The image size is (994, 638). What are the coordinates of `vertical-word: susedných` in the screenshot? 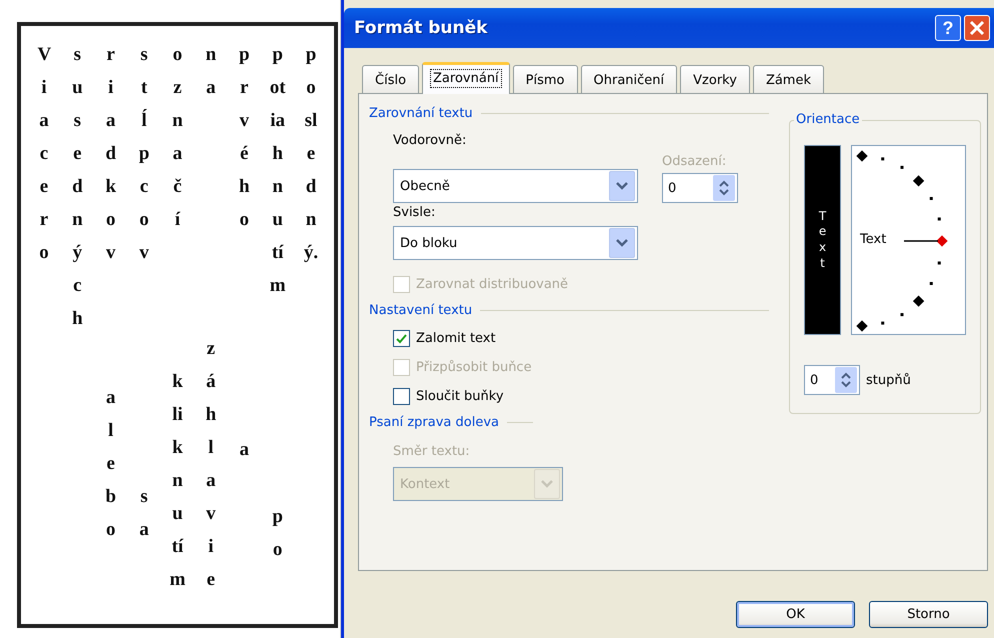 It's located at (77, 187).